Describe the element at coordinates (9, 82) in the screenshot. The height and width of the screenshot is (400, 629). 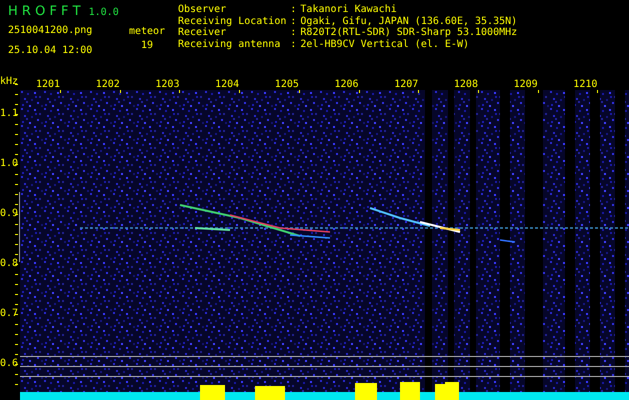
I see `axis-unit: kHz` at that location.